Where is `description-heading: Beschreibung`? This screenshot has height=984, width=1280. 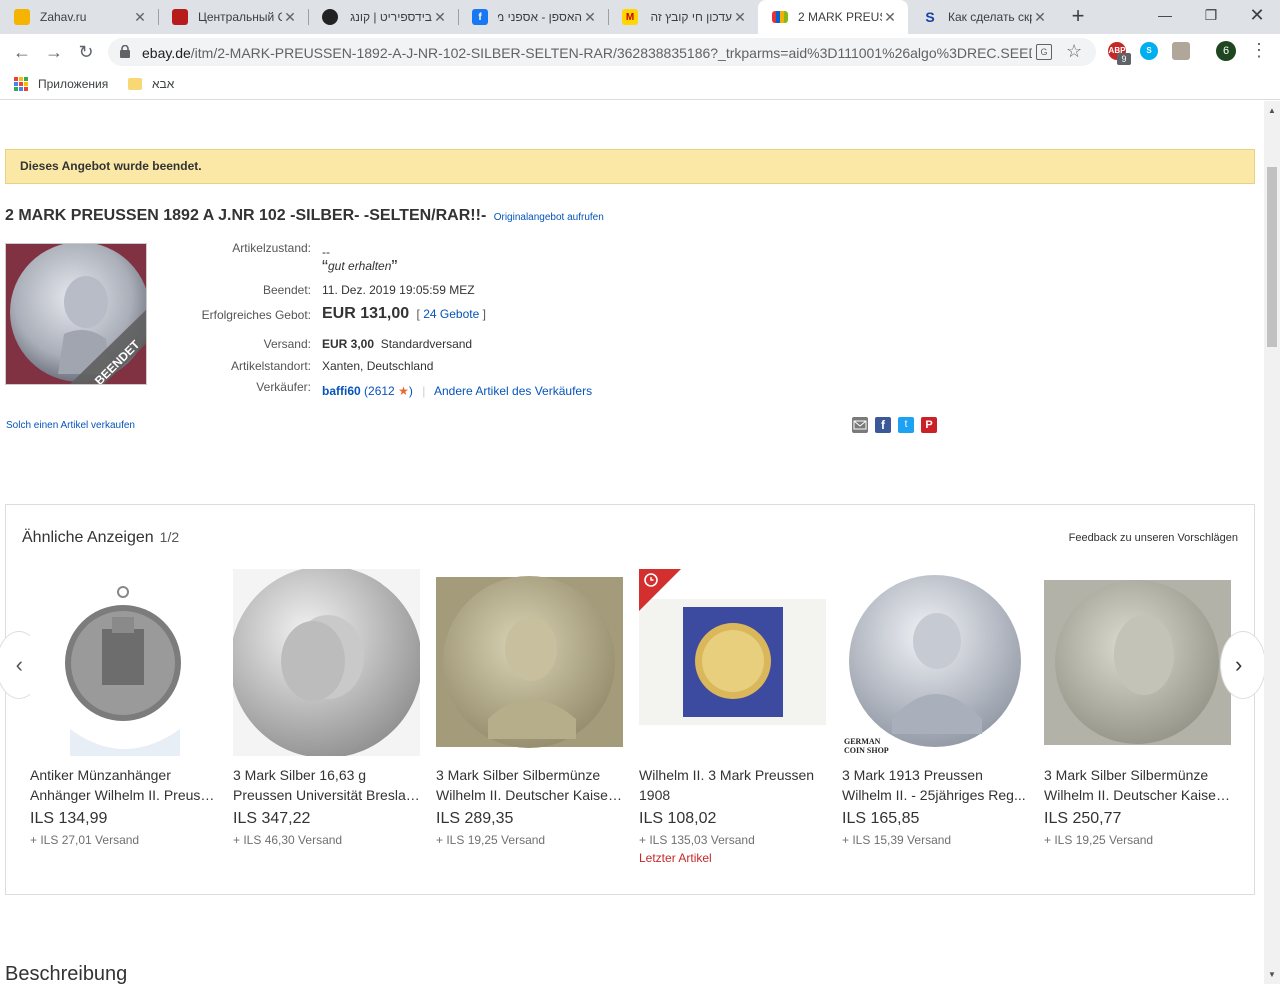
description-heading: Beschreibung is located at coordinates (66, 973).